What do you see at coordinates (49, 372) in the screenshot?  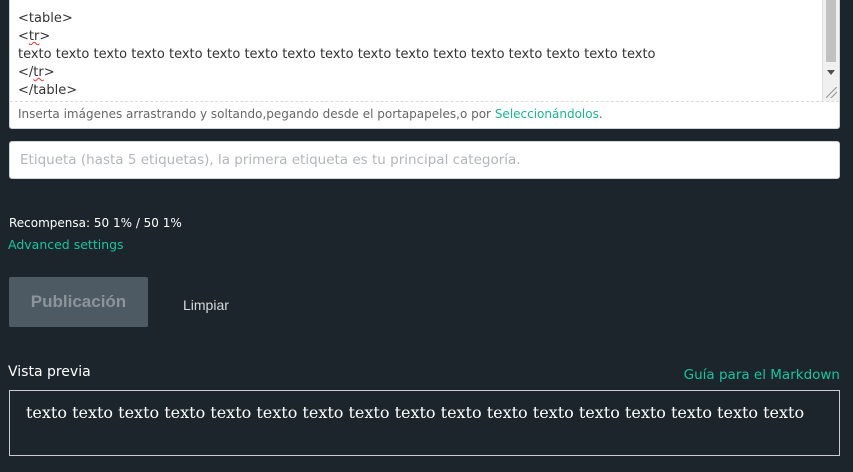 I see `preview-heading: Vista previa` at bounding box center [49, 372].